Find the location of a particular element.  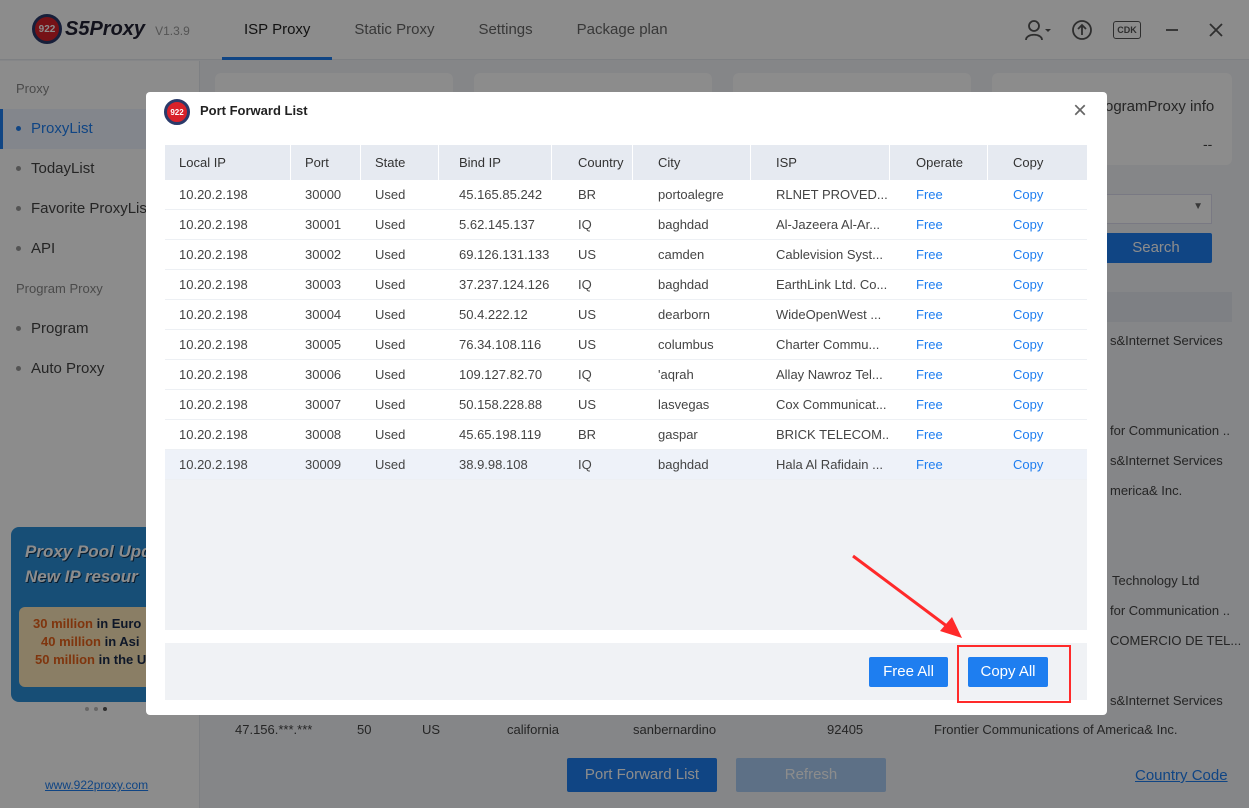

cell-bind-ip: 37.237.124.126 is located at coordinates (504, 284).